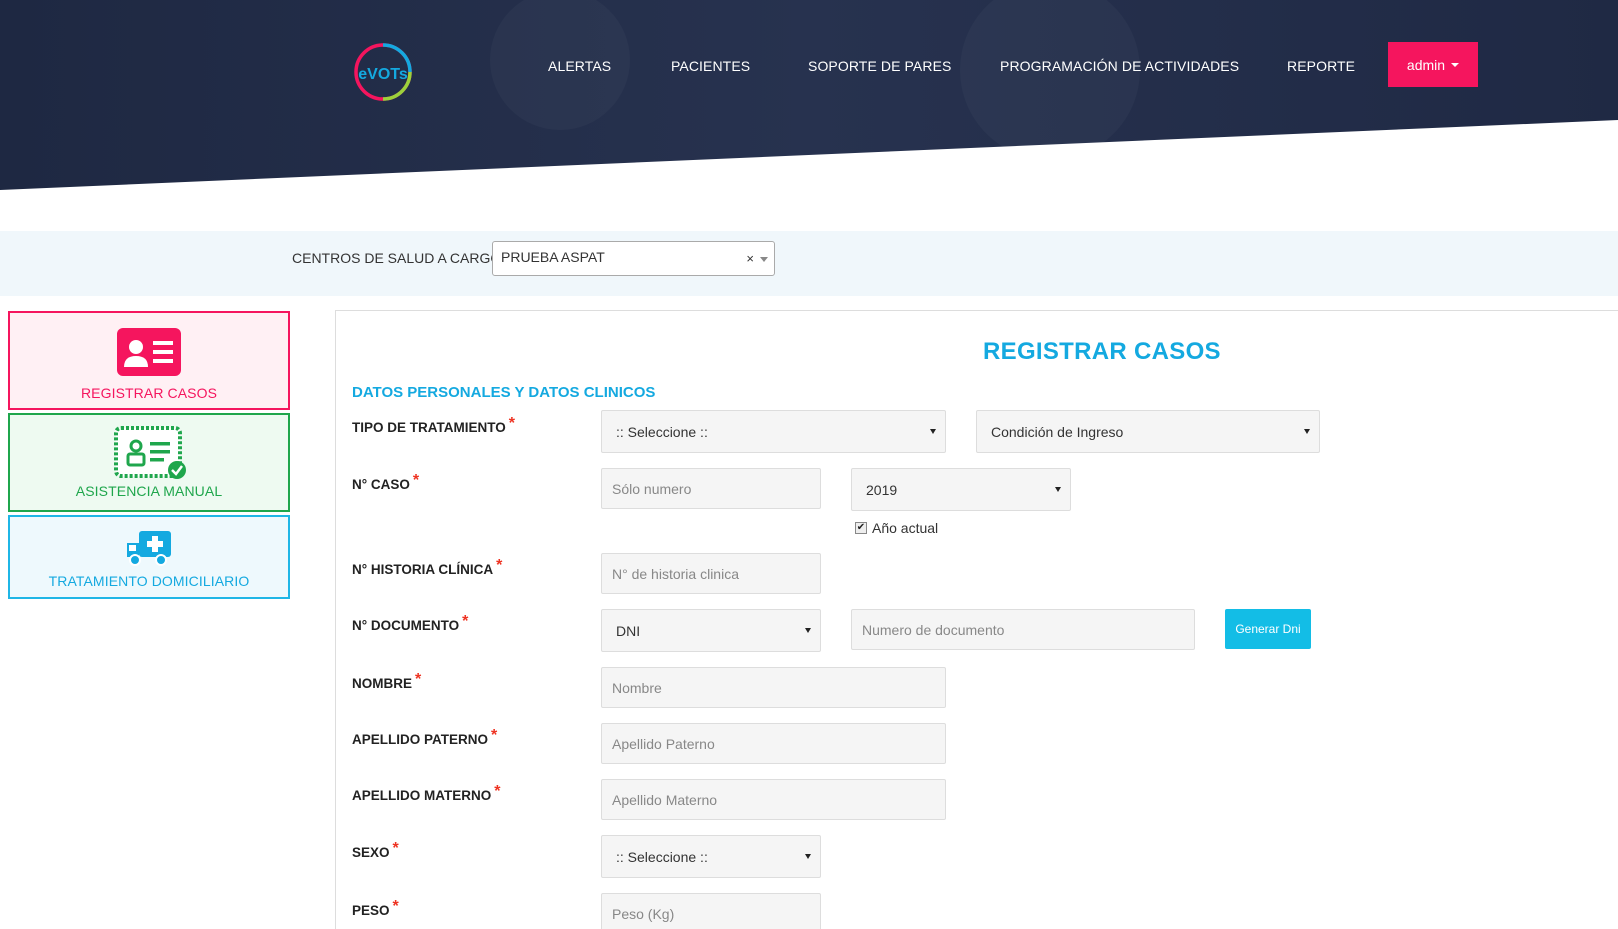 The image size is (1618, 929). What do you see at coordinates (750, 258) in the screenshot?
I see `clear-icon: ×` at bounding box center [750, 258].